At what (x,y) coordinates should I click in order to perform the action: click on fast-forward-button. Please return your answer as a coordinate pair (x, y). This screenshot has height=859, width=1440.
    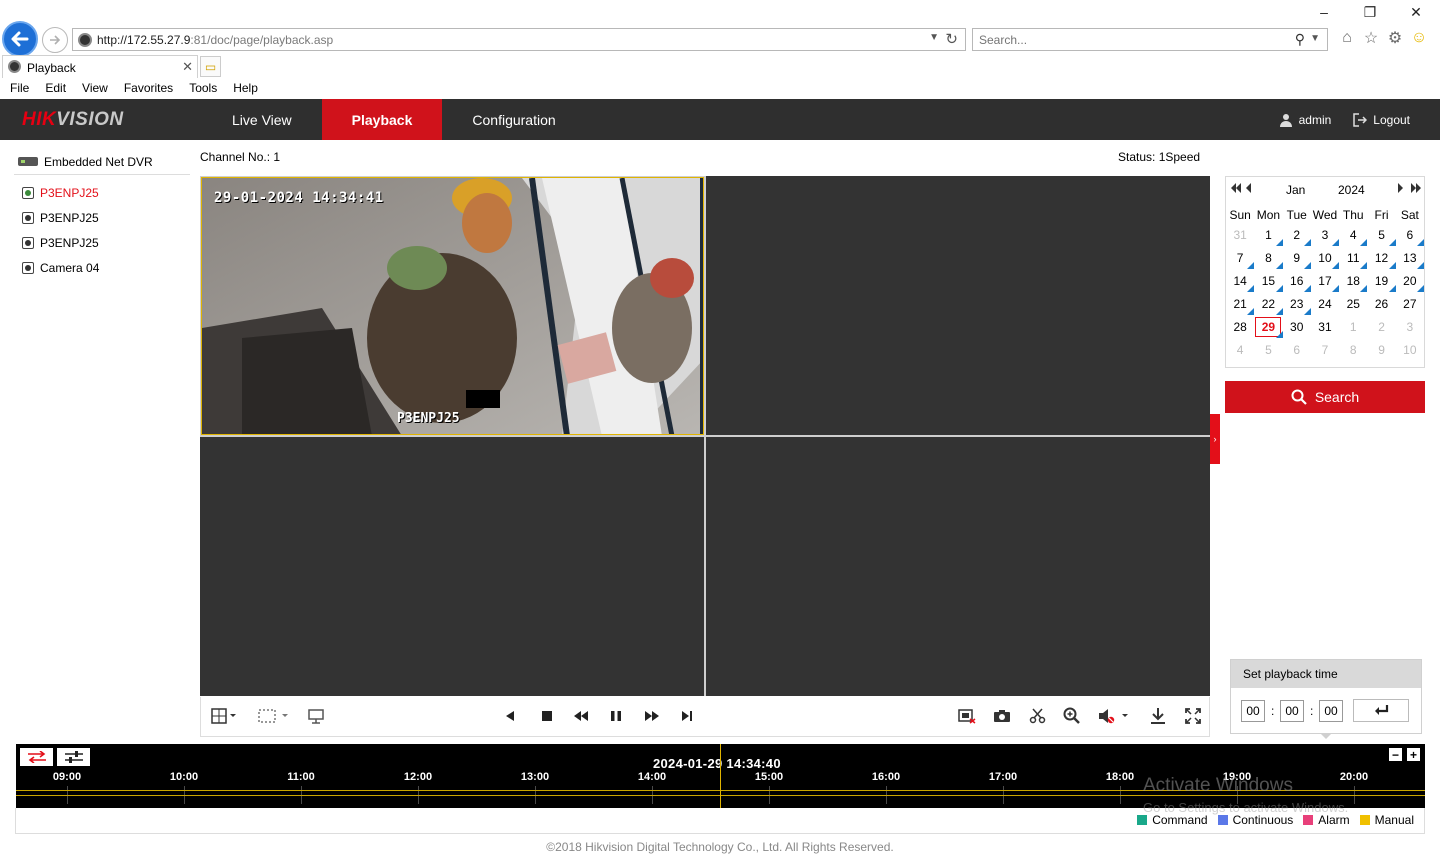
    Looking at the image, I should click on (652, 716).